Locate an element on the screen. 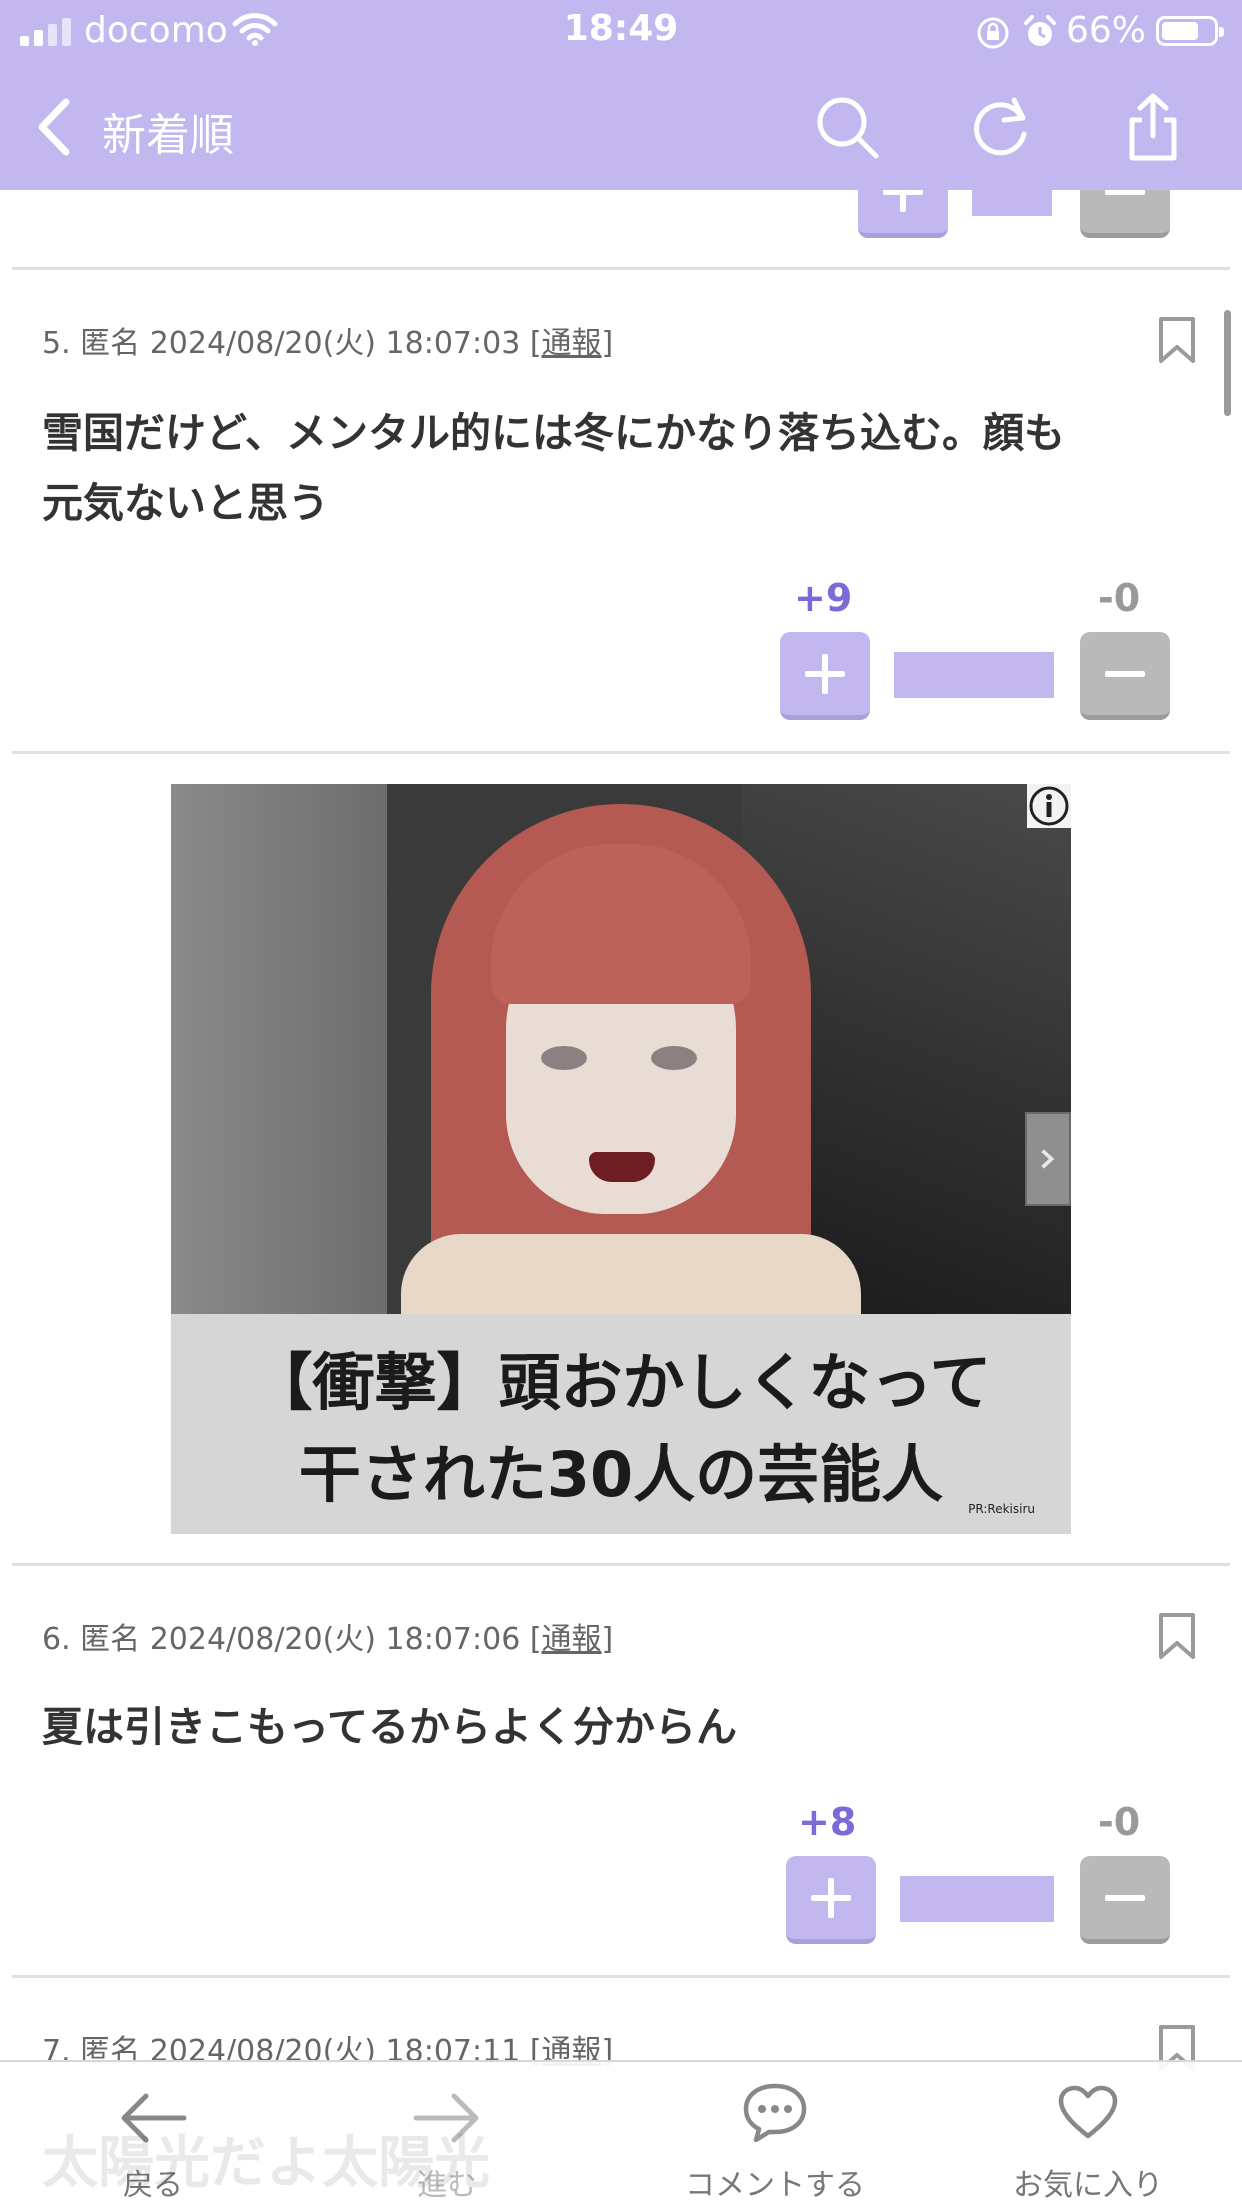 This screenshot has height=2210, width=1242. plus-count: +8 is located at coordinates (827, 1822).